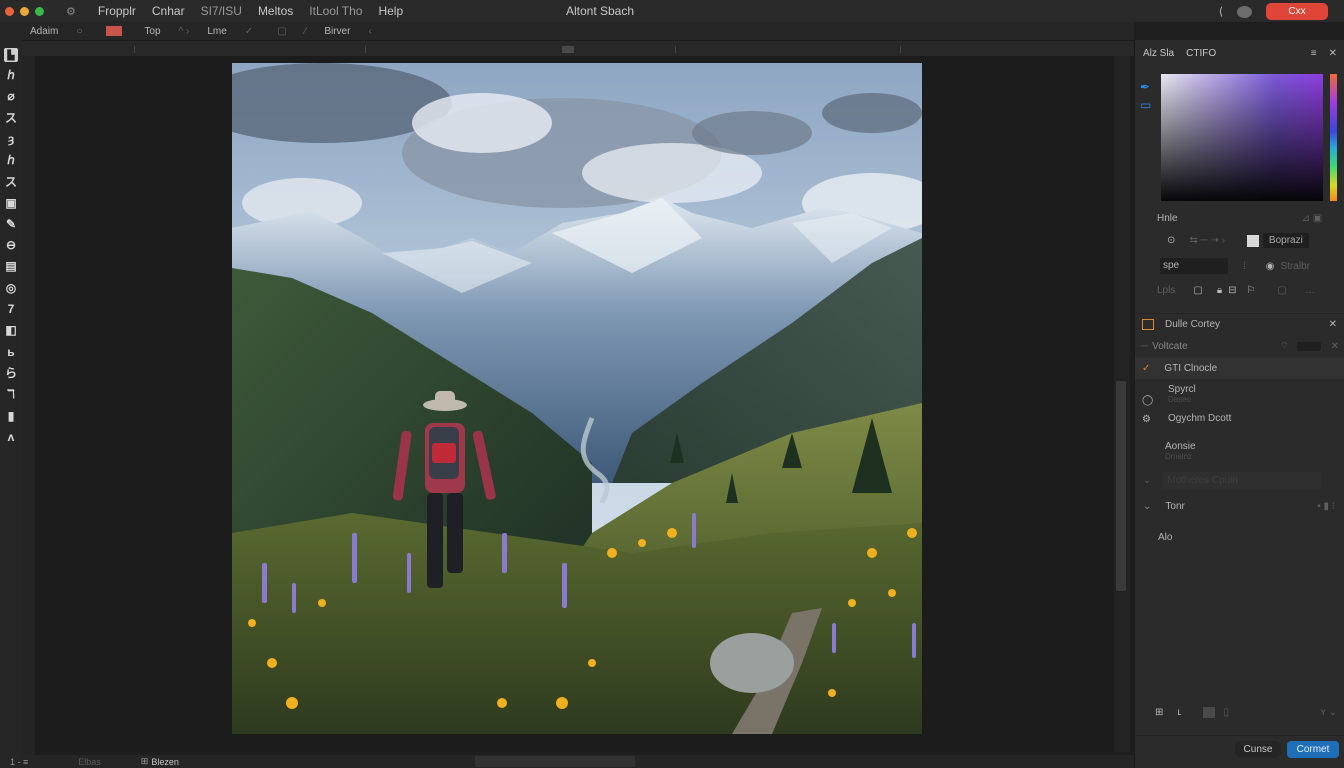  I want to click on active-item-label: GTI Clnocle, so click(1191, 368).